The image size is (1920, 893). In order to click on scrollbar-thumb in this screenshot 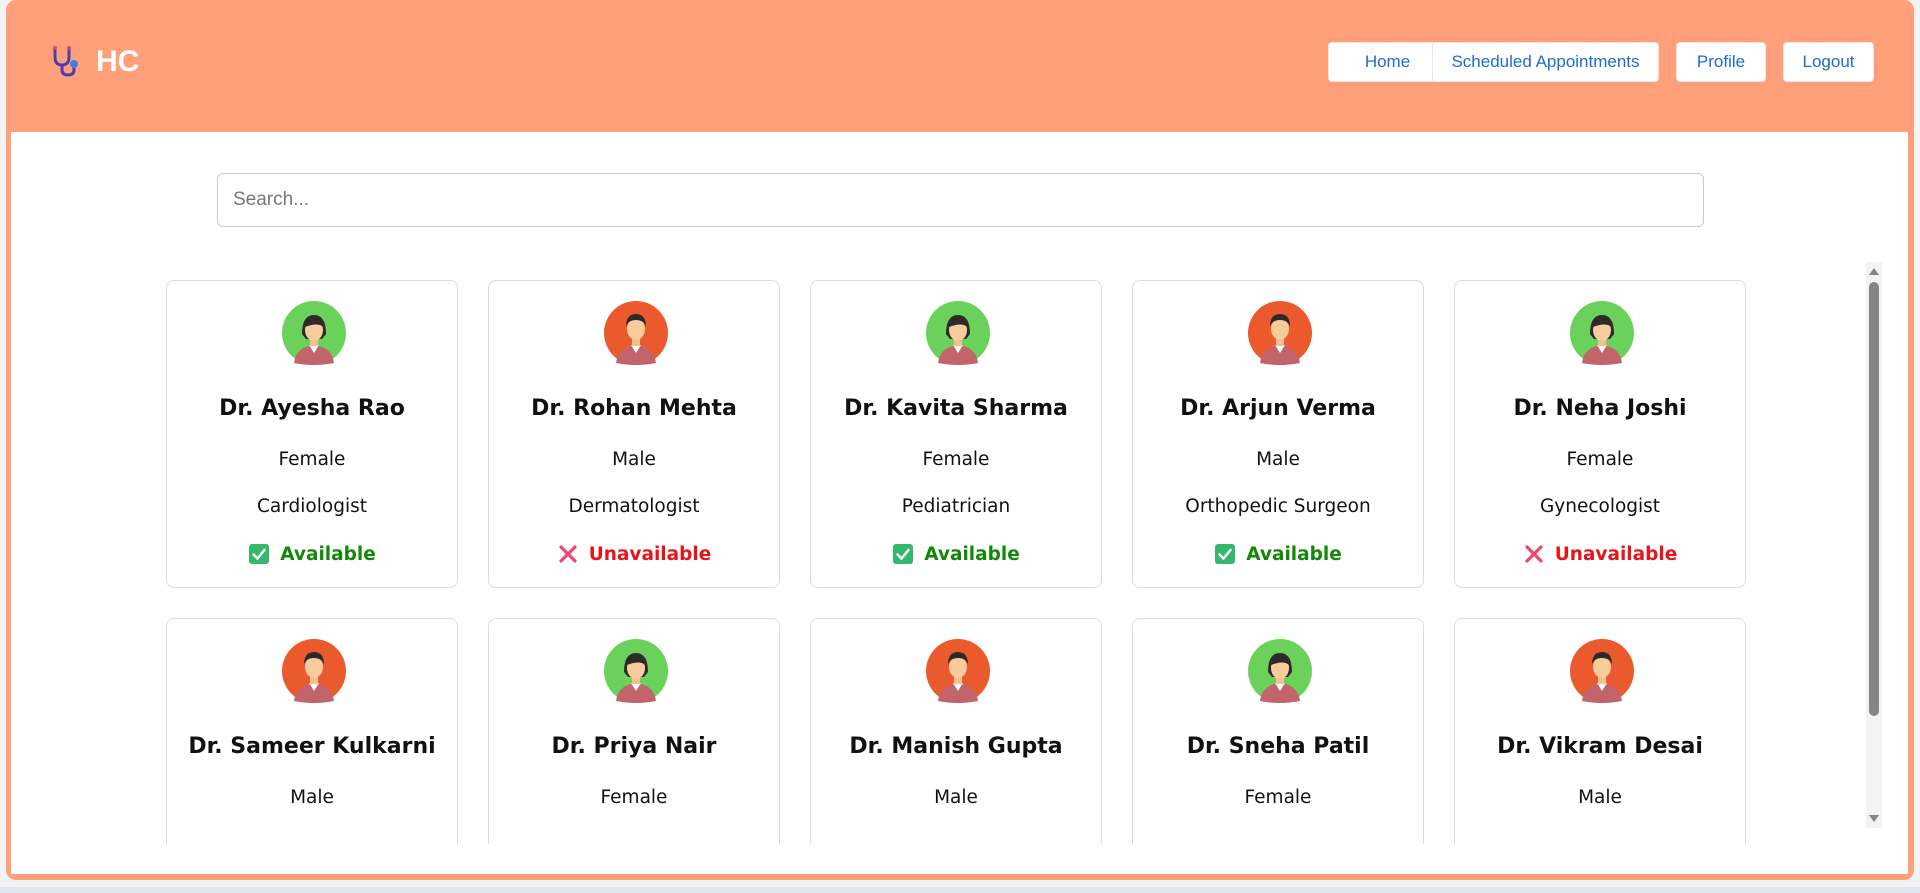, I will do `click(1874, 499)`.